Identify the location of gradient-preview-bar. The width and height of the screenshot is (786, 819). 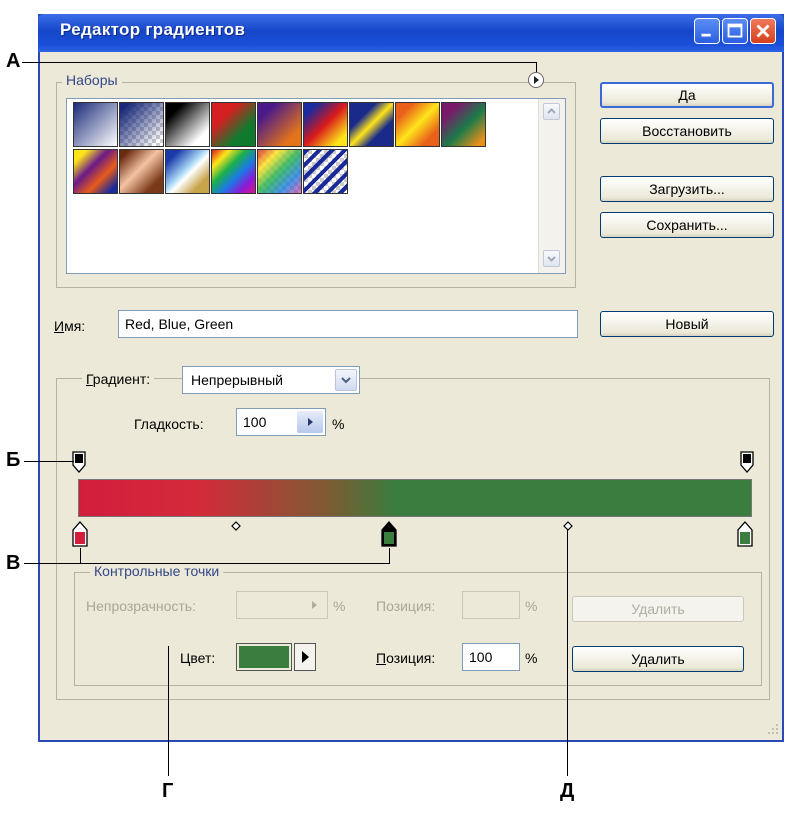
(415, 498).